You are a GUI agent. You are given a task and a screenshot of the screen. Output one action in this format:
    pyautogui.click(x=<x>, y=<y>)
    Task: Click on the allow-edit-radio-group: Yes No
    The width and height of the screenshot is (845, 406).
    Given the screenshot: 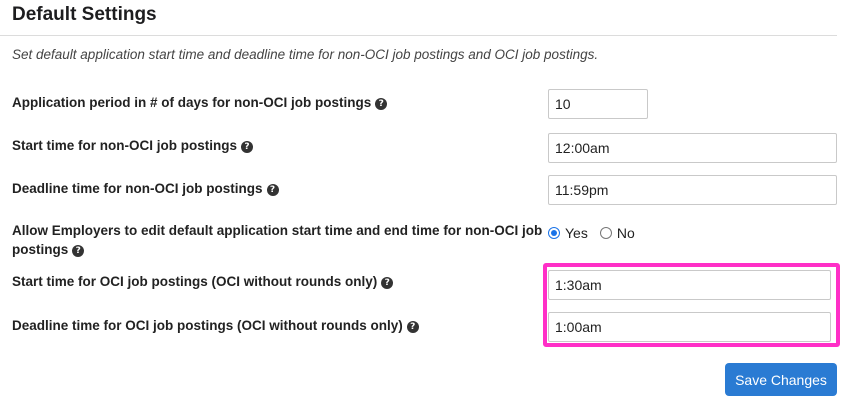 What is the action you would take?
    pyautogui.click(x=597, y=233)
    